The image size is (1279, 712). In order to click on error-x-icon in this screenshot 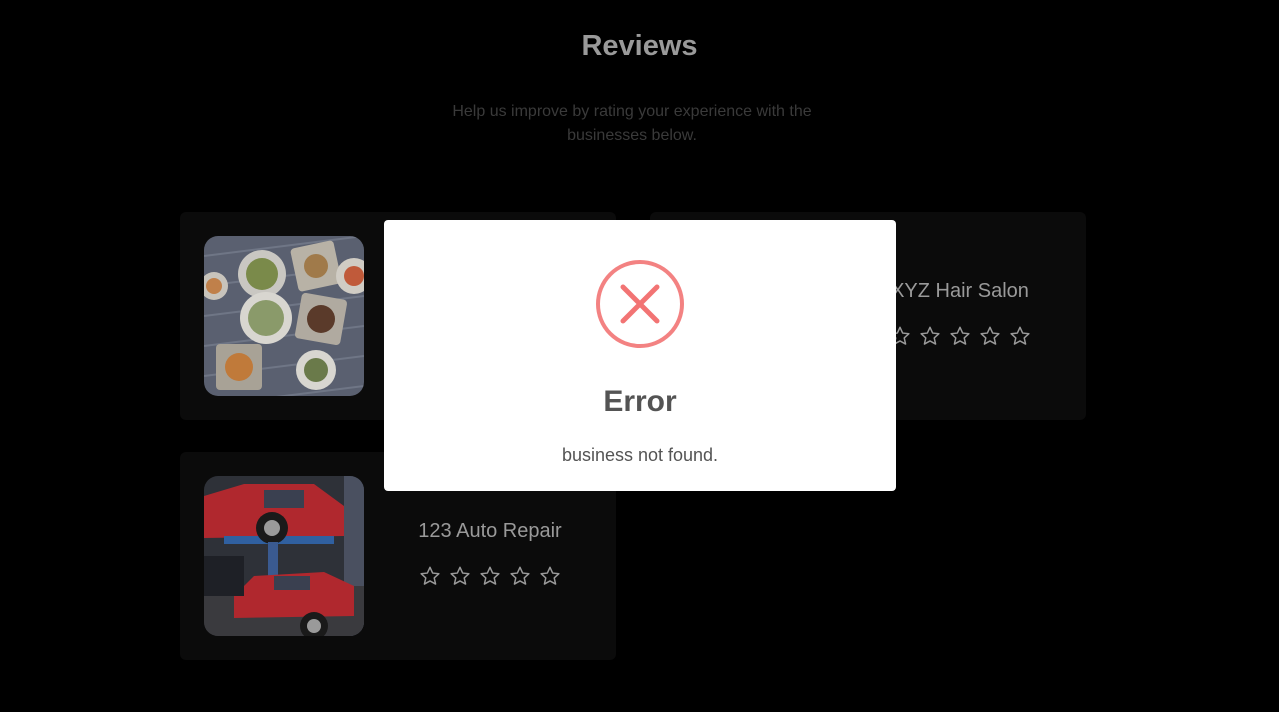, I will do `click(640, 304)`.